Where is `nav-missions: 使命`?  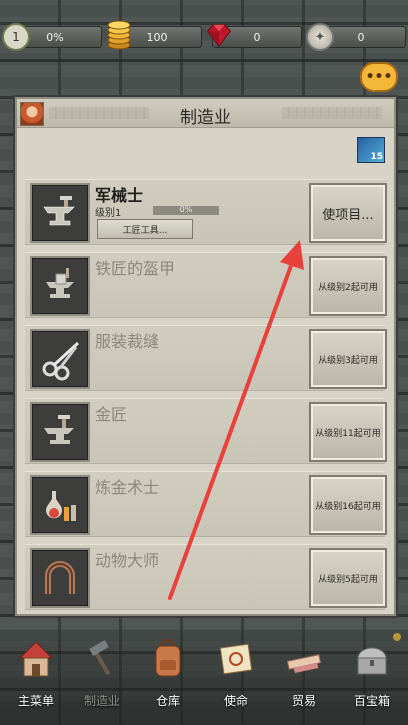
nav-missions: 使命 is located at coordinates (236, 676).